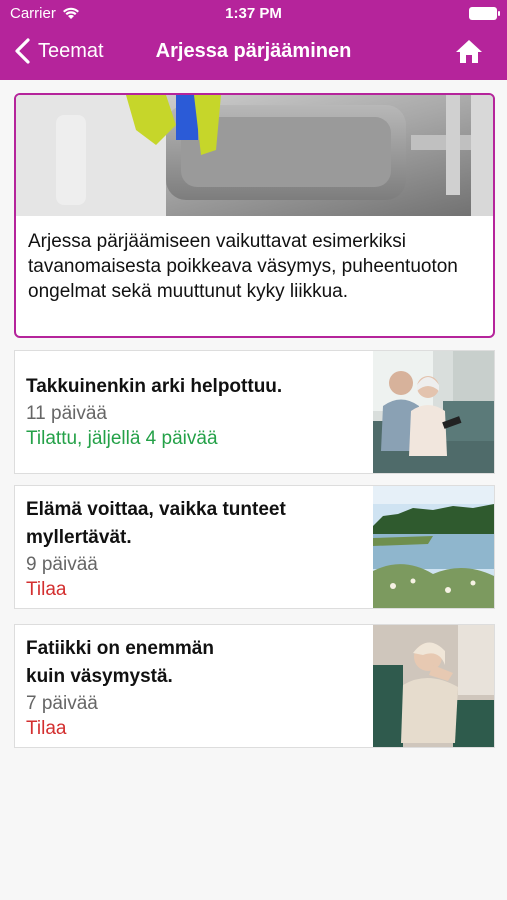 The height and width of the screenshot is (900, 507). What do you see at coordinates (99, 676) in the screenshot?
I see `course-title-line-2: kuin väsymystä.` at bounding box center [99, 676].